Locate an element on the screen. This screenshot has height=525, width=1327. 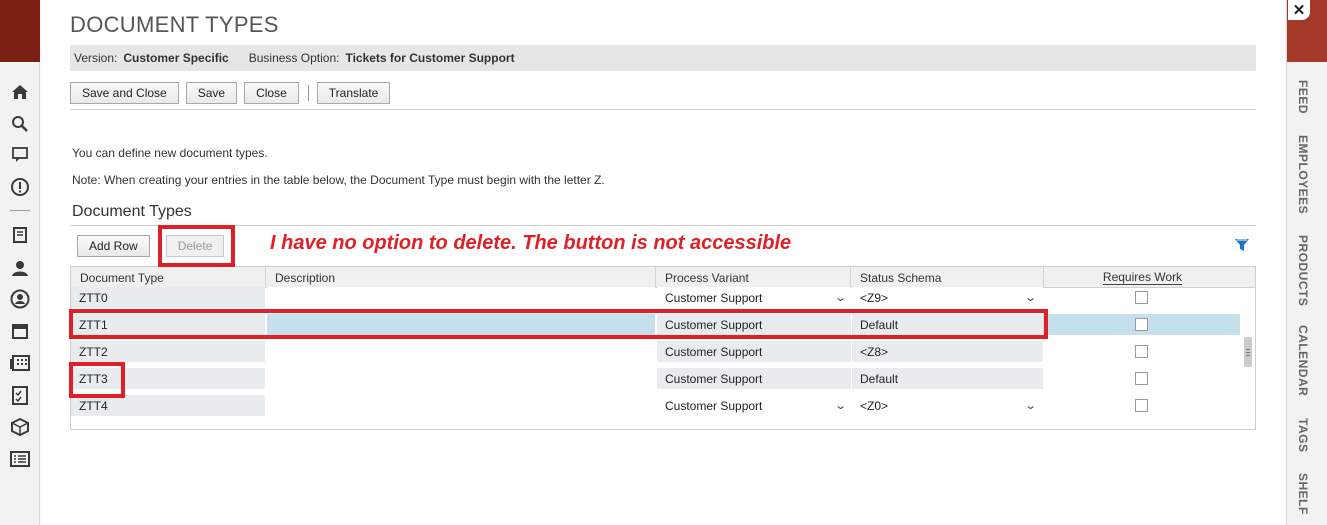
notebook-icon is located at coordinates (20, 235).